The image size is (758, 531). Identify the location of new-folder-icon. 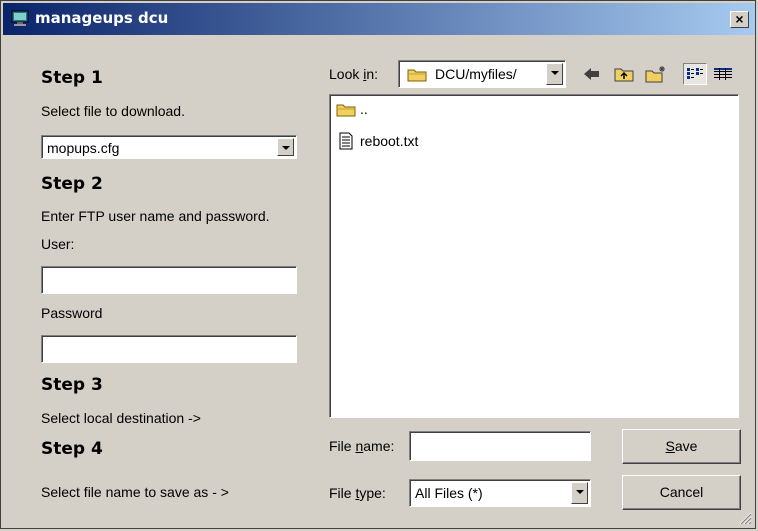
(655, 74).